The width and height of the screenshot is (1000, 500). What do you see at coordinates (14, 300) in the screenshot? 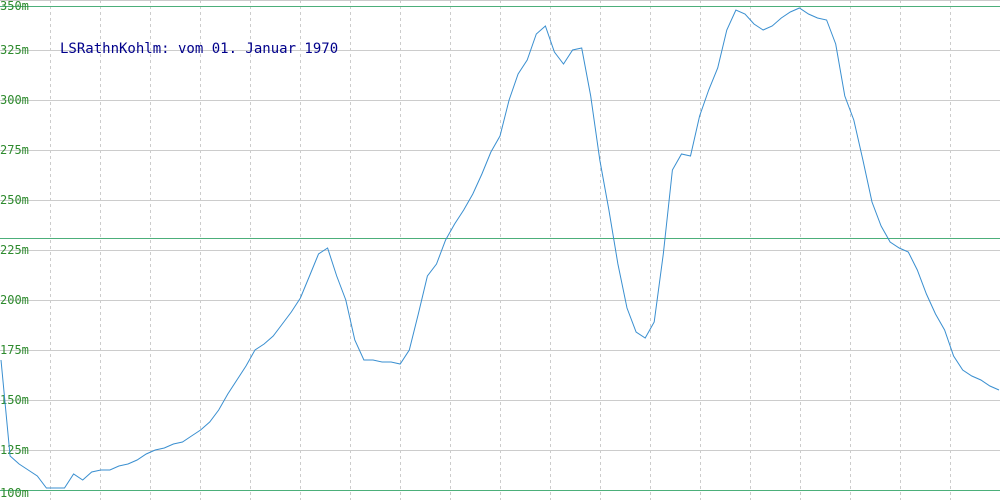
I see `y-tick-label: 200m` at bounding box center [14, 300].